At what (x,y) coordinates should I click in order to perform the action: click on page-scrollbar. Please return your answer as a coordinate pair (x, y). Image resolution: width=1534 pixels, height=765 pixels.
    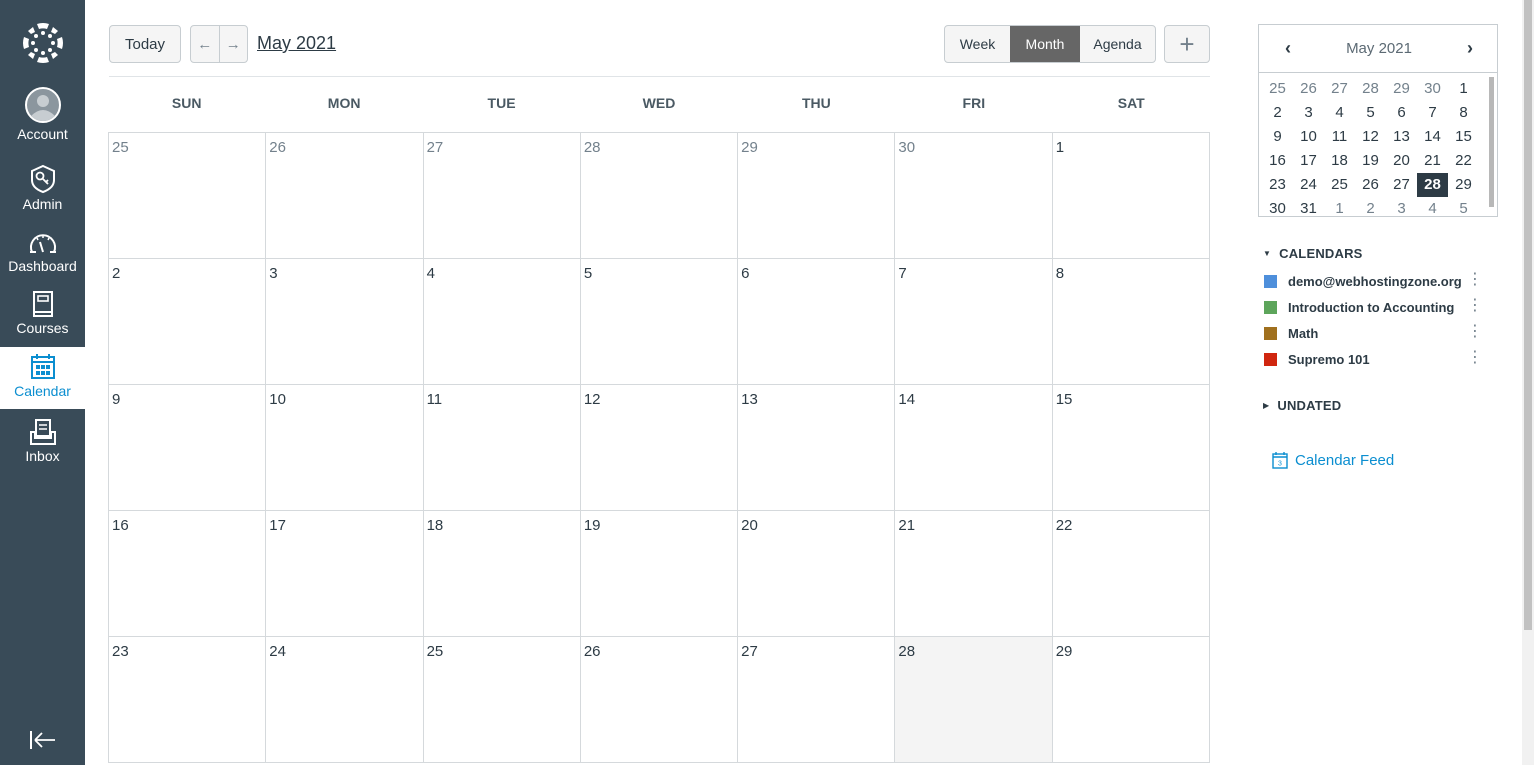
    Looking at the image, I should click on (1528, 382).